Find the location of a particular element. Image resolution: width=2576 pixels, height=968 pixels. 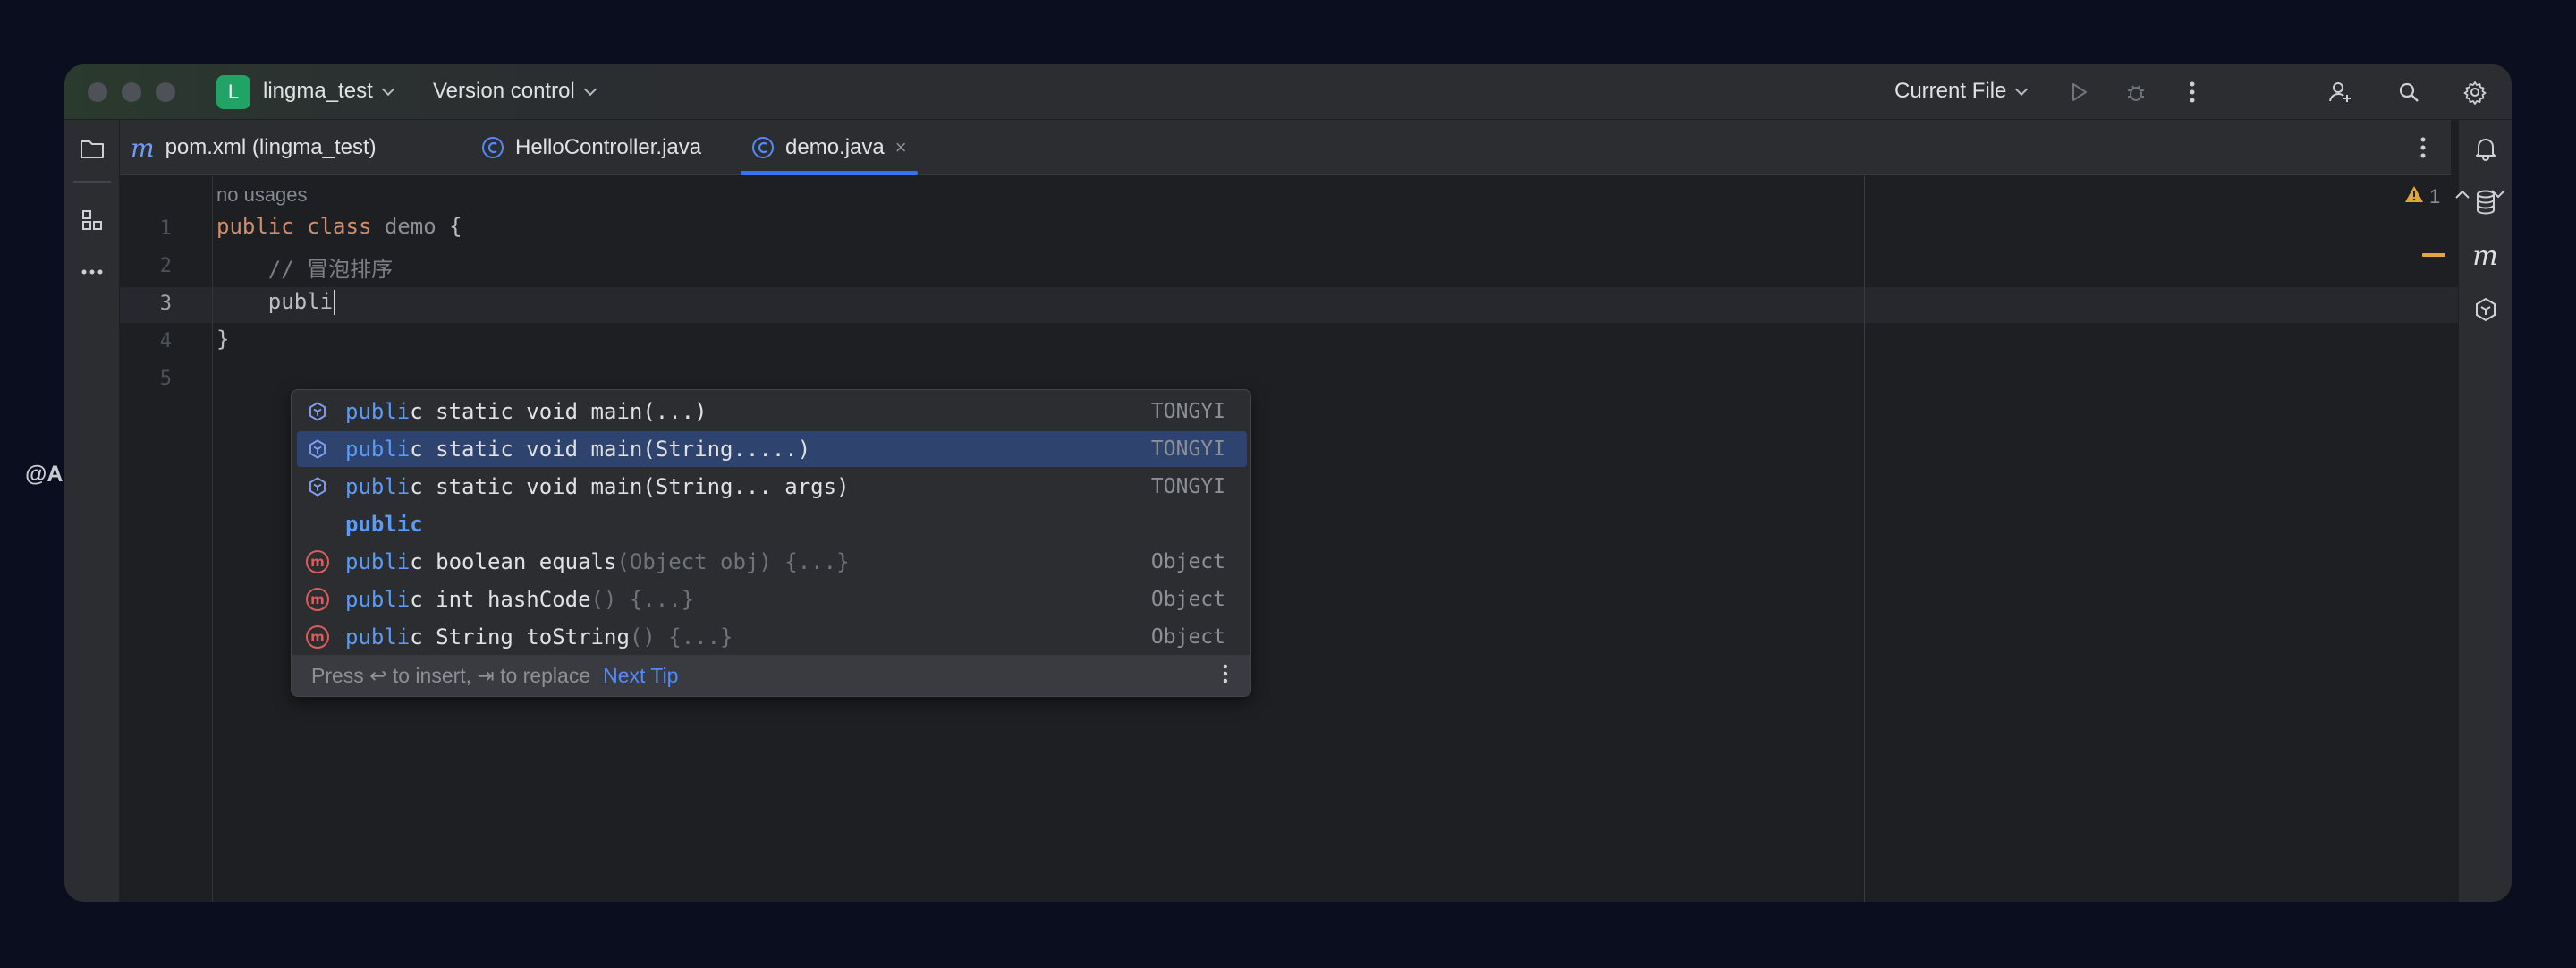

run-config-selector: Current File is located at coordinates (1961, 91).